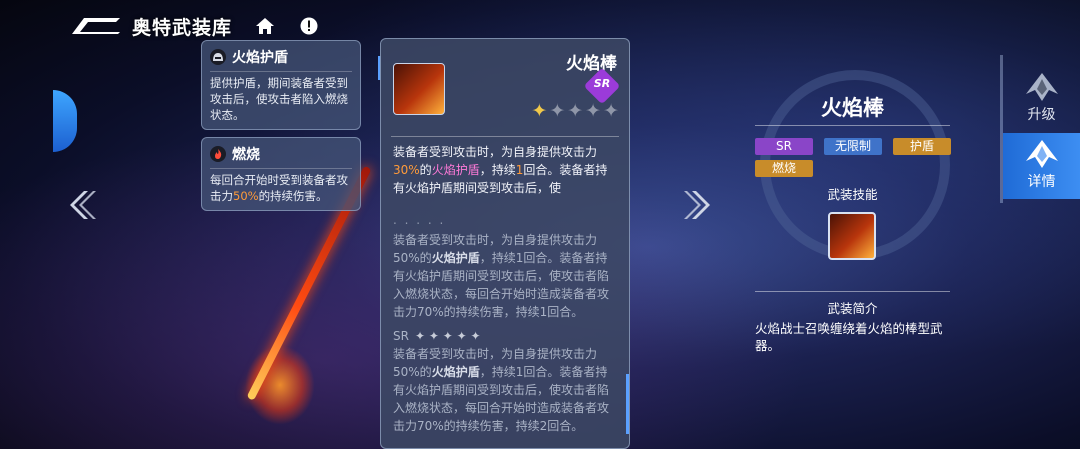 The width and height of the screenshot is (1080, 449). I want to click on skill-name: 燃烧, so click(246, 155).